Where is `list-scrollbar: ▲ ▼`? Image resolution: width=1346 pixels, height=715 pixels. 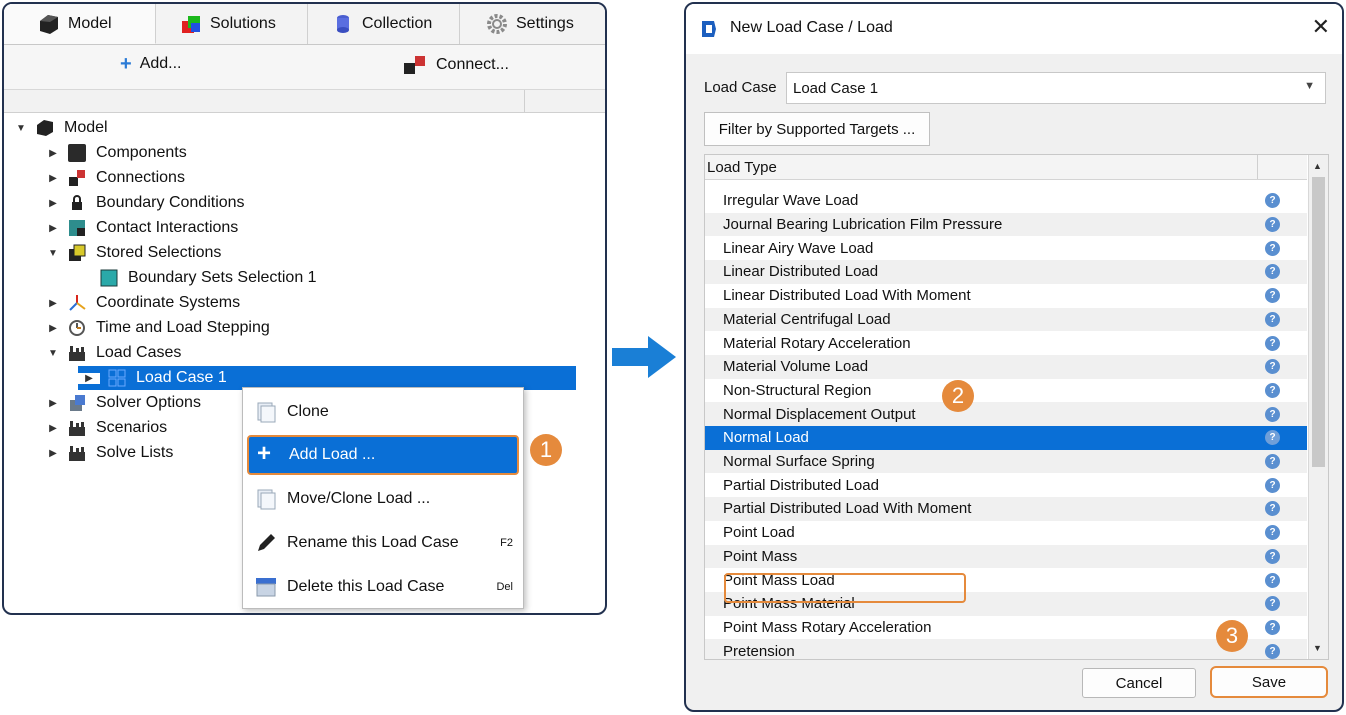
list-scrollbar: ▲ ▼ is located at coordinates (1318, 407).